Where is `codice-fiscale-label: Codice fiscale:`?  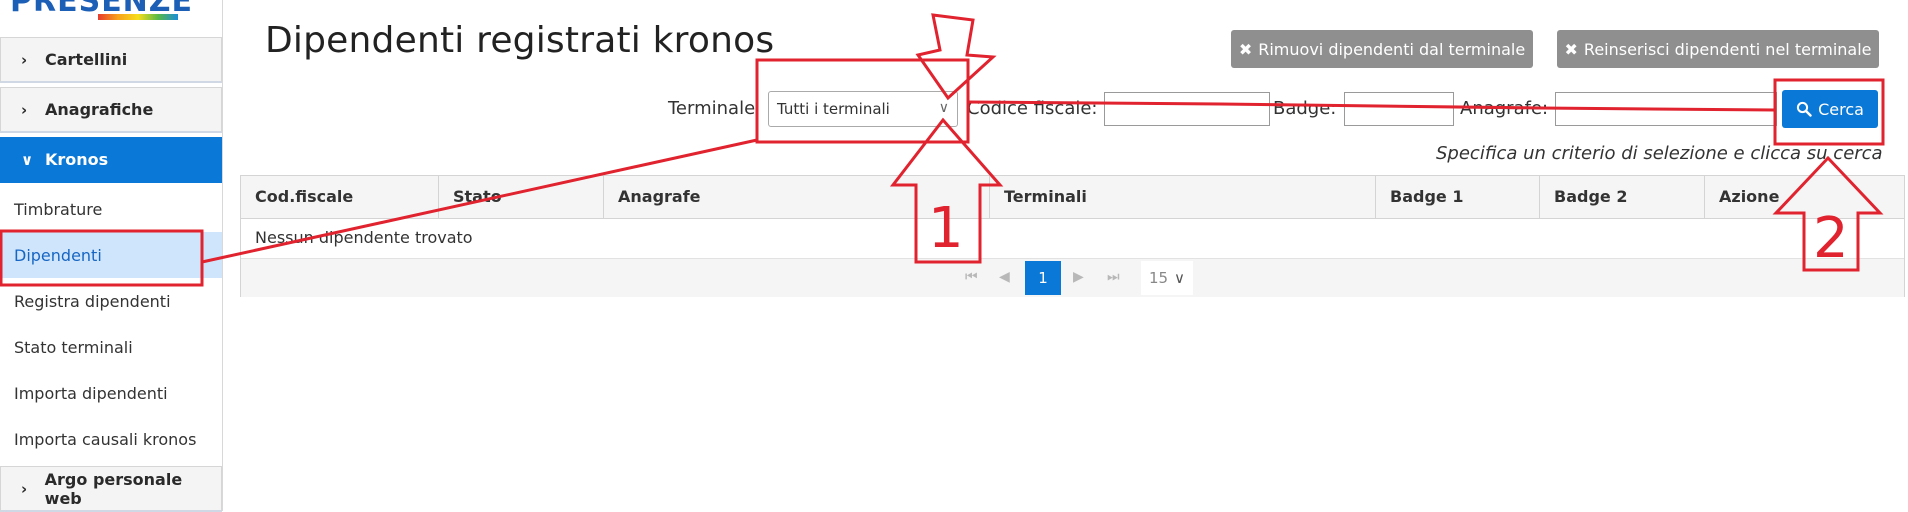
codice-fiscale-label: Codice fiscale: is located at coordinates (1032, 108).